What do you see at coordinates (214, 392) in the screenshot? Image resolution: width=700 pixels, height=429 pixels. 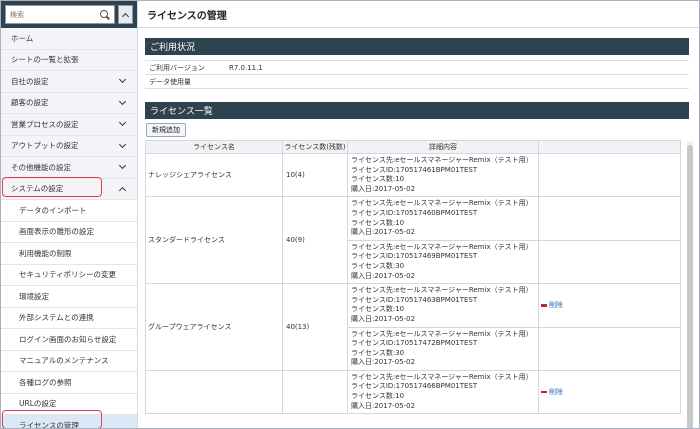 I see `license-name` at bounding box center [214, 392].